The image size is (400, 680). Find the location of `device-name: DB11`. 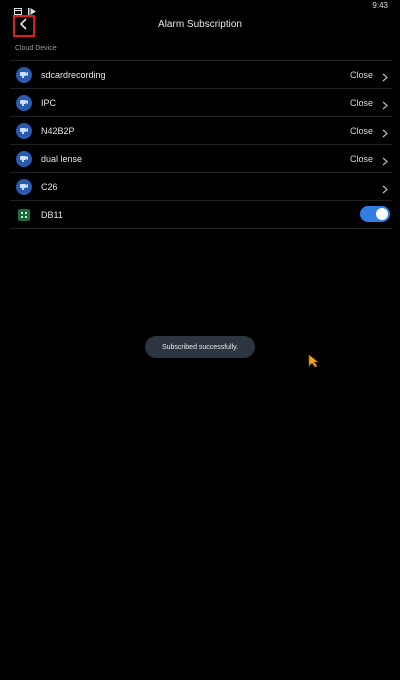

device-name: DB11 is located at coordinates (52, 214).